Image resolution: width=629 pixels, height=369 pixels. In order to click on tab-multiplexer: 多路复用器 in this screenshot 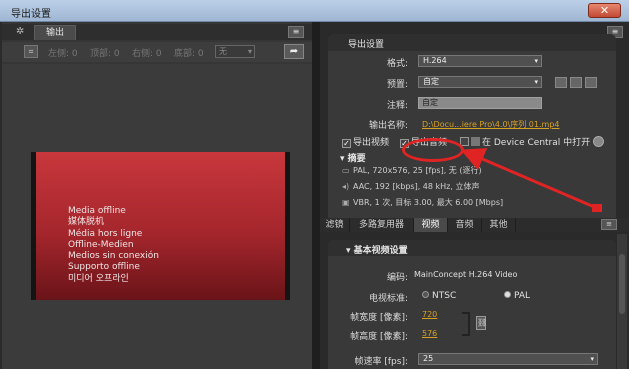, I will do `click(382, 225)`.